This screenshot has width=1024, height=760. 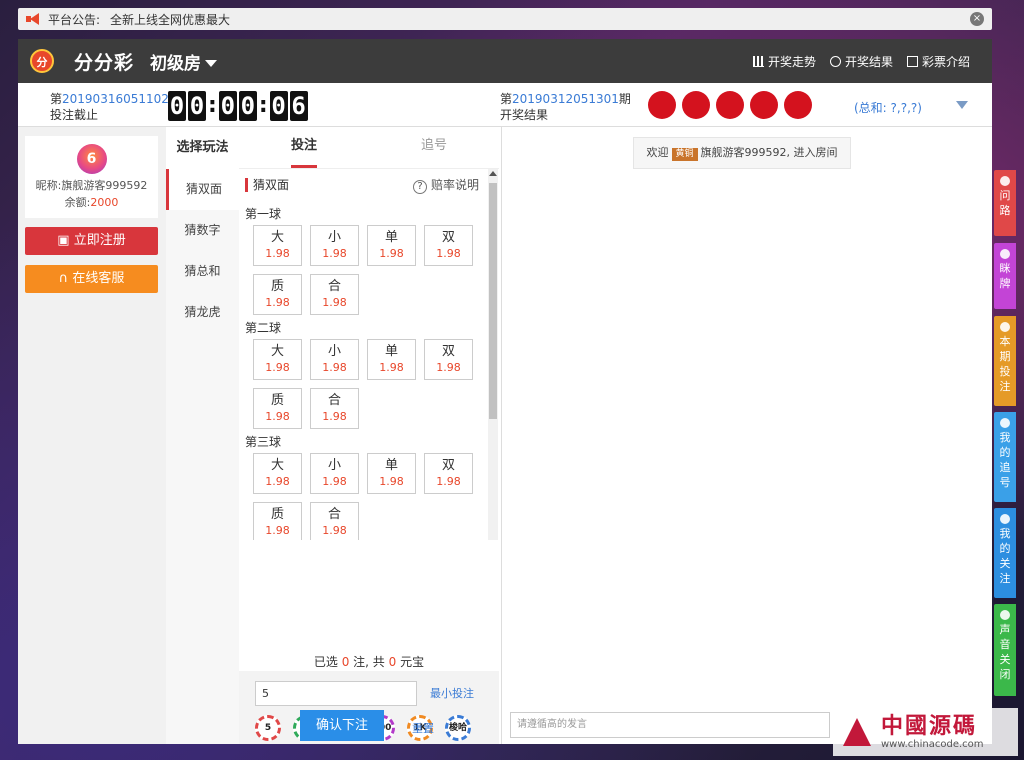 What do you see at coordinates (1005, 361) in the screenshot?
I see `side-rail-button: 本期投注` at bounding box center [1005, 361].